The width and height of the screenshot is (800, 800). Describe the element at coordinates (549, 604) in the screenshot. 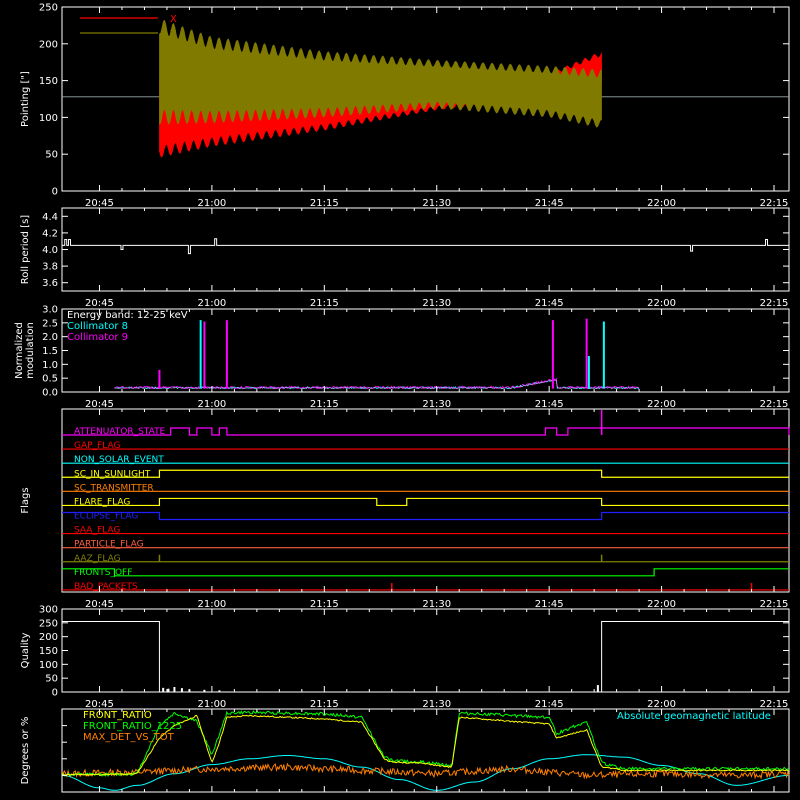

I see `flags-xtick-label: 21:45` at that location.